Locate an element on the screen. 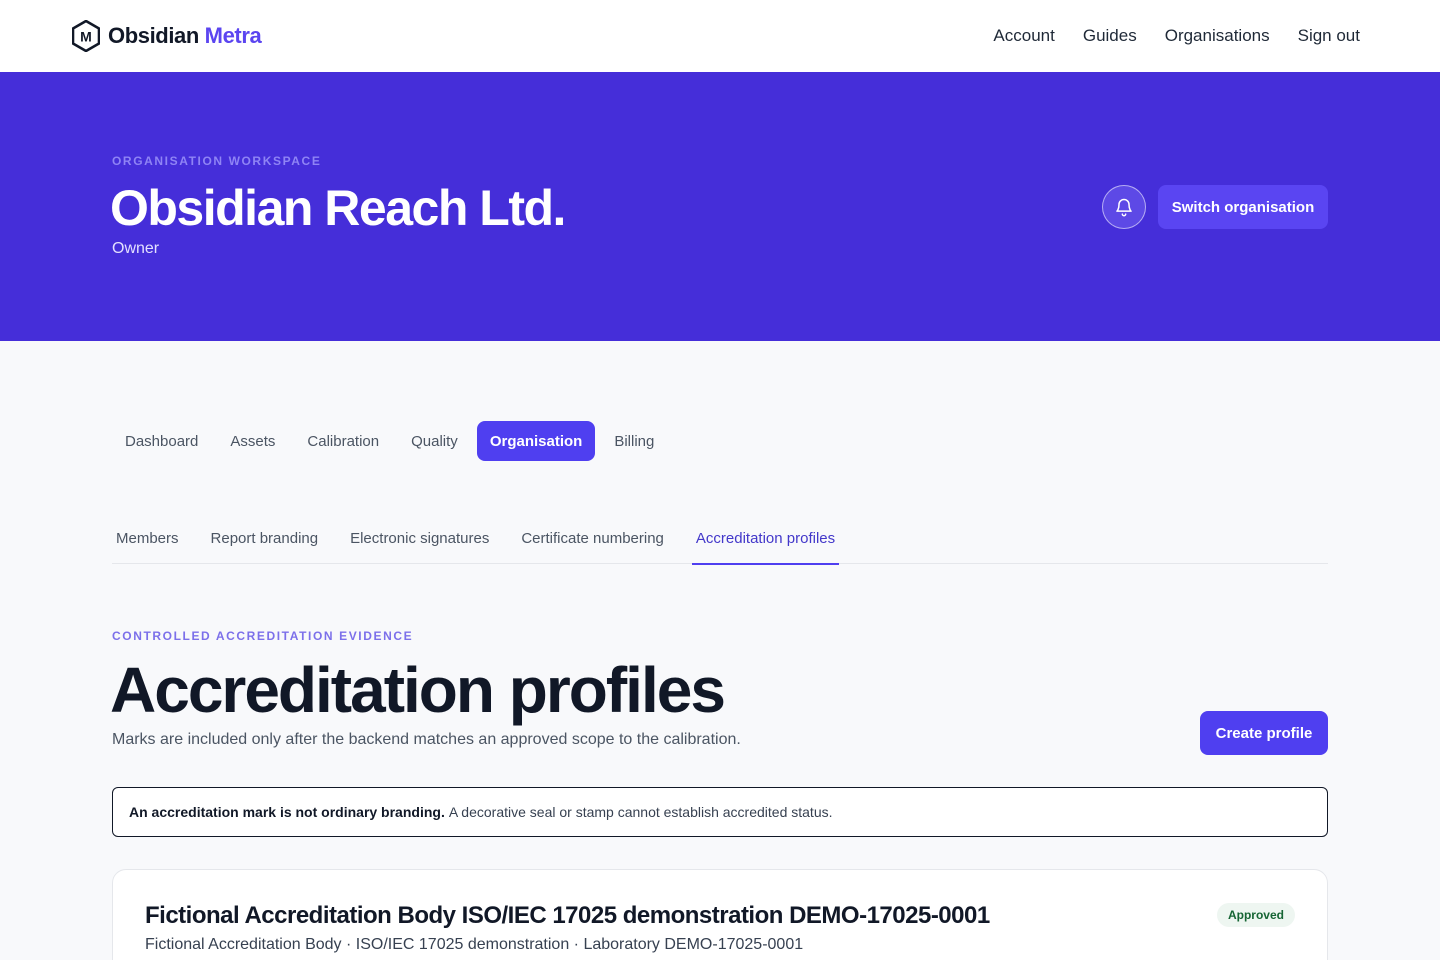  bell-icon is located at coordinates (1124, 207).